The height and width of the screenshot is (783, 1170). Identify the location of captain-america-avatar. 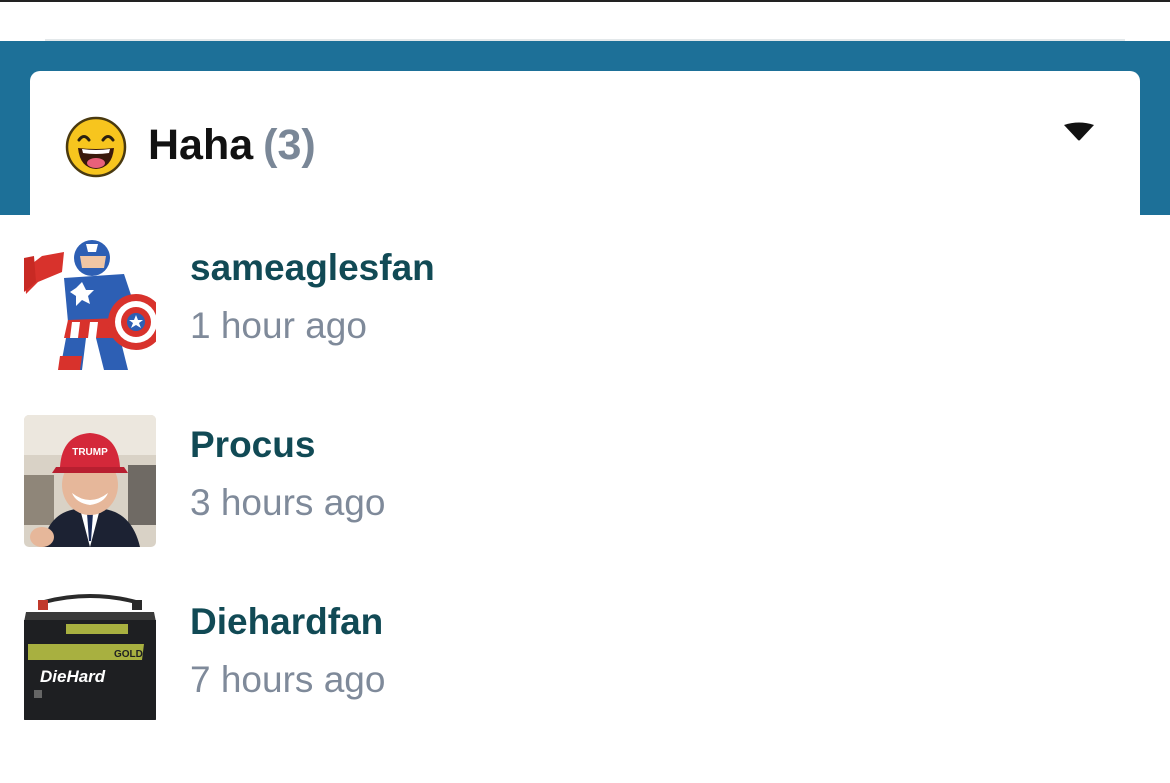
(90, 304).